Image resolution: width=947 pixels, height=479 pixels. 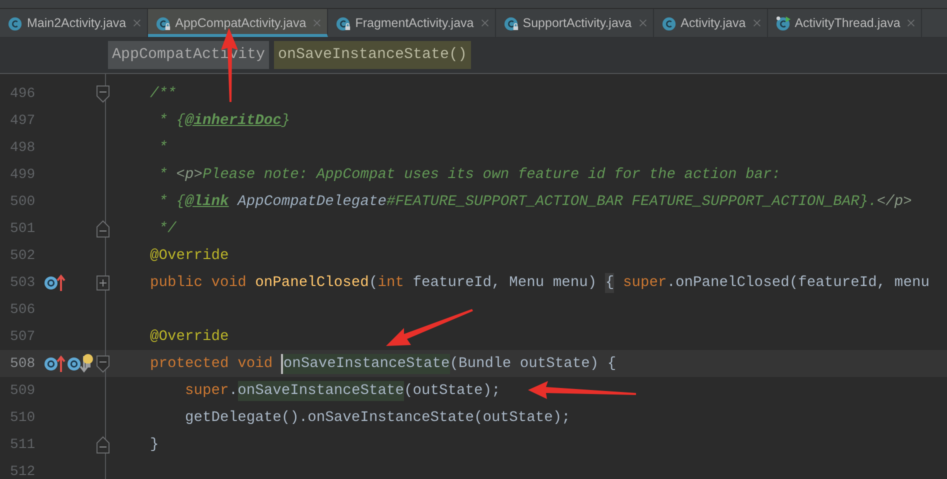 I want to click on line-number: 499, so click(x=22, y=174).